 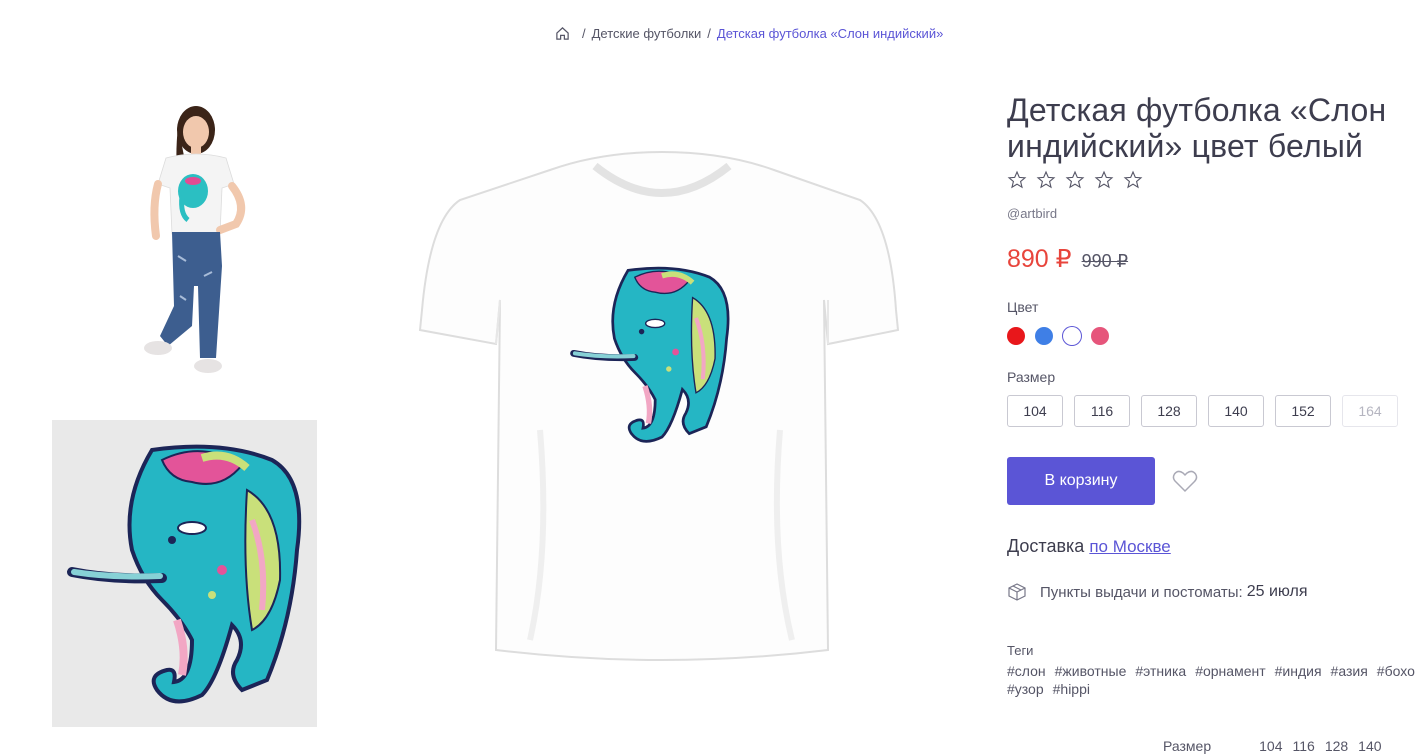 What do you see at coordinates (1020, 650) in the screenshot?
I see `tags-label: Теги` at bounding box center [1020, 650].